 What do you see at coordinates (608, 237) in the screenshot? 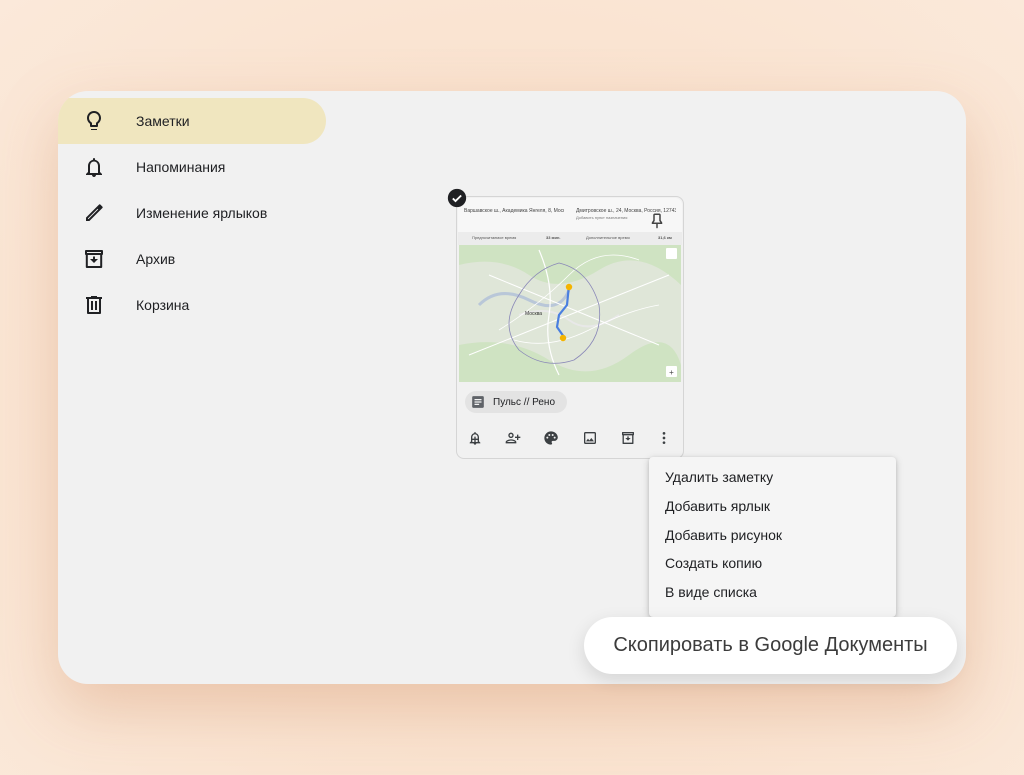
I see `stat-right-label: Дополнительное время` at bounding box center [608, 237].